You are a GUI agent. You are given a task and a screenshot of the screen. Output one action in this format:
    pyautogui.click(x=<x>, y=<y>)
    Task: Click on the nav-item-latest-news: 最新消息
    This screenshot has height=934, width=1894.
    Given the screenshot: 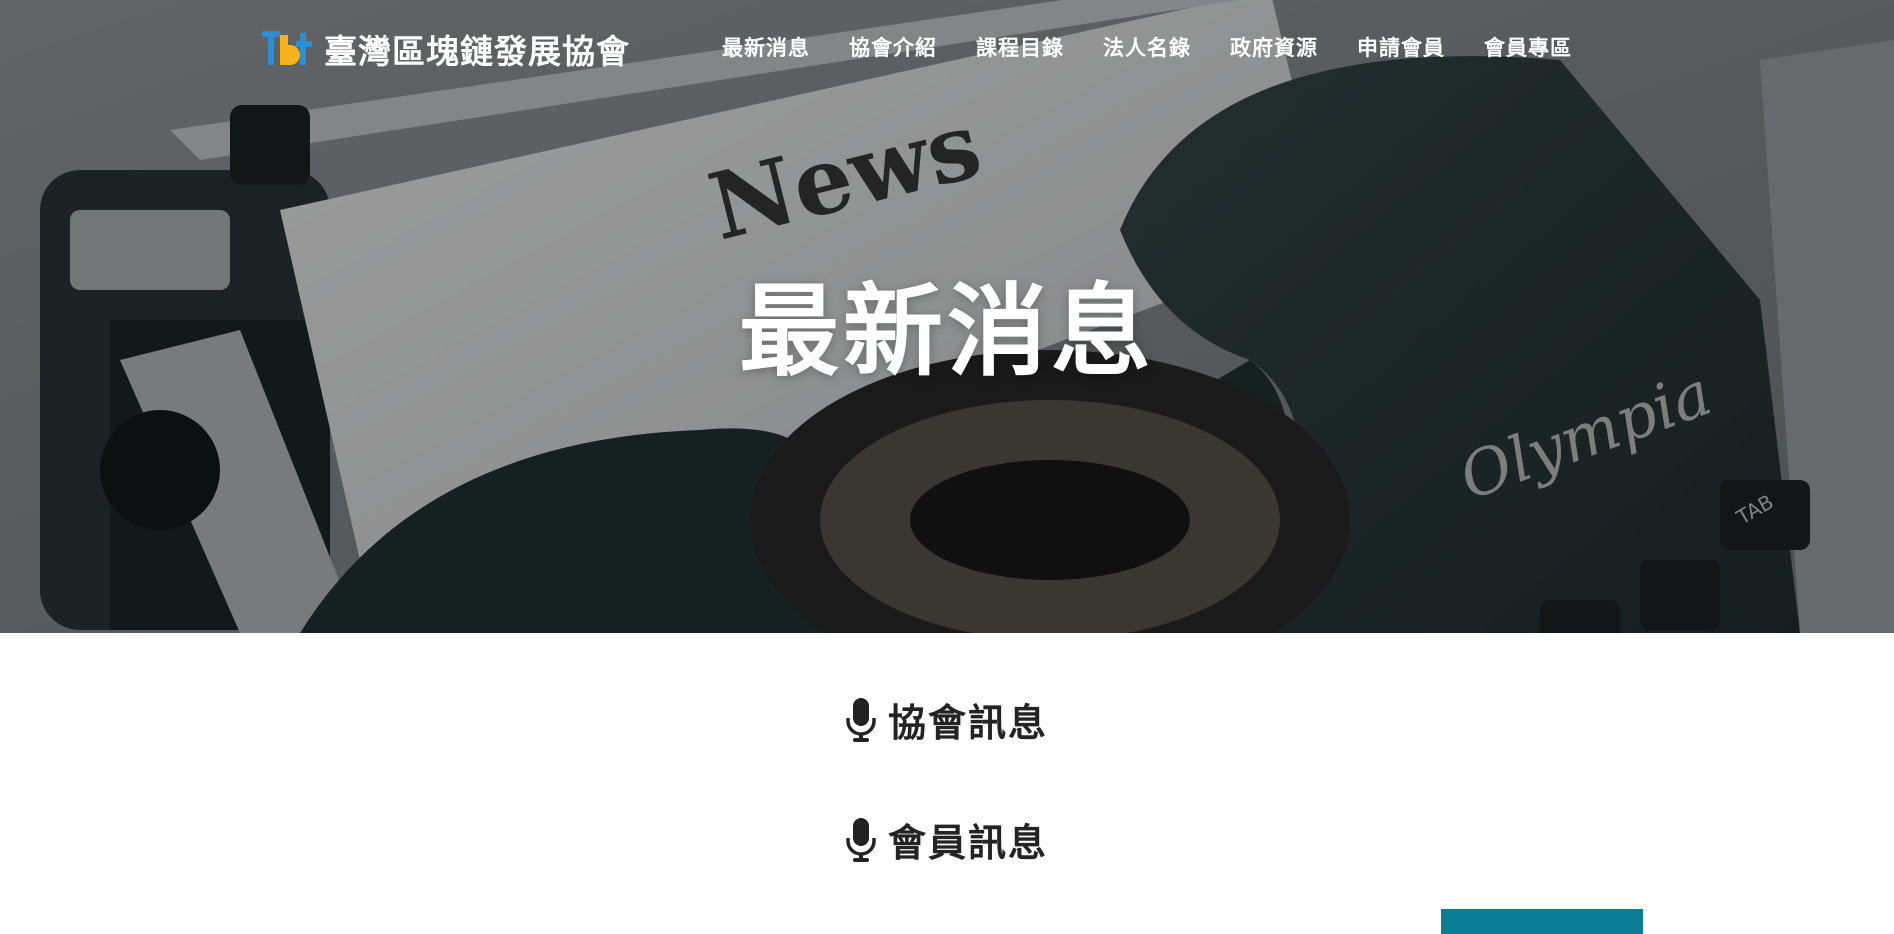 What is the action you would take?
    pyautogui.click(x=766, y=48)
    